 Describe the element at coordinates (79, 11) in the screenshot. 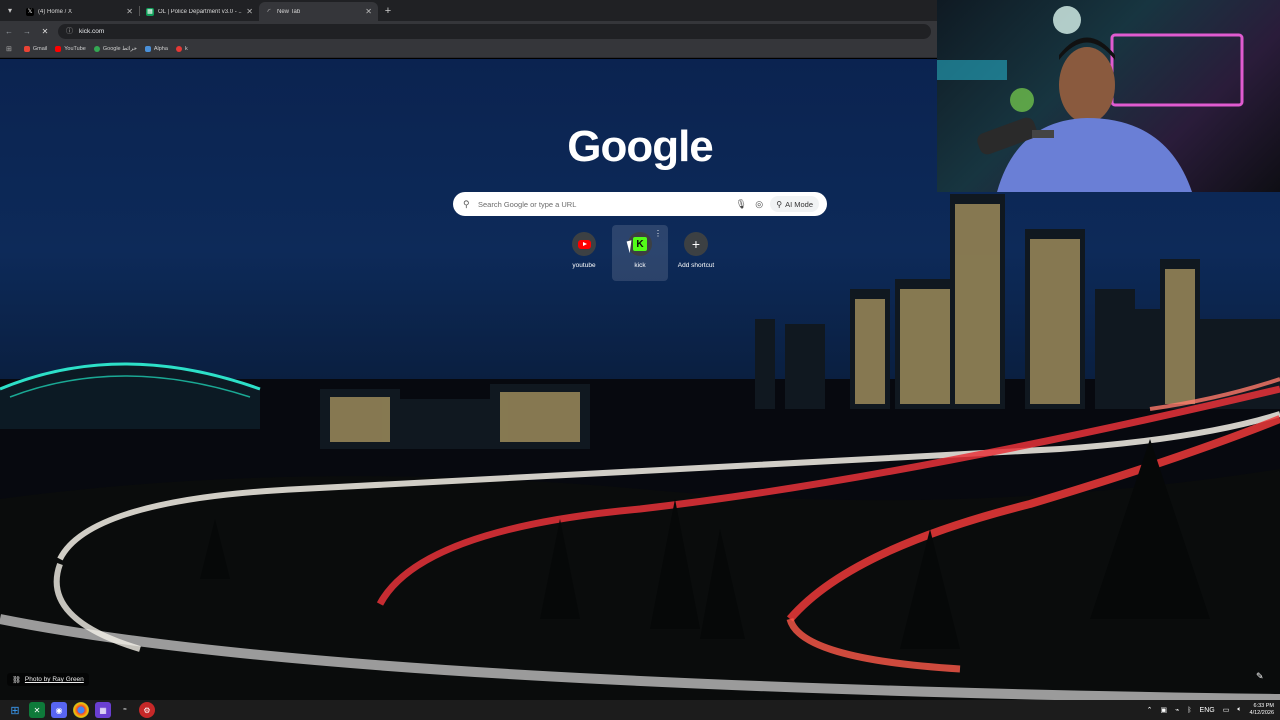

I see `tab-home-x: 𝕏 (4) Home / X ✕` at that location.